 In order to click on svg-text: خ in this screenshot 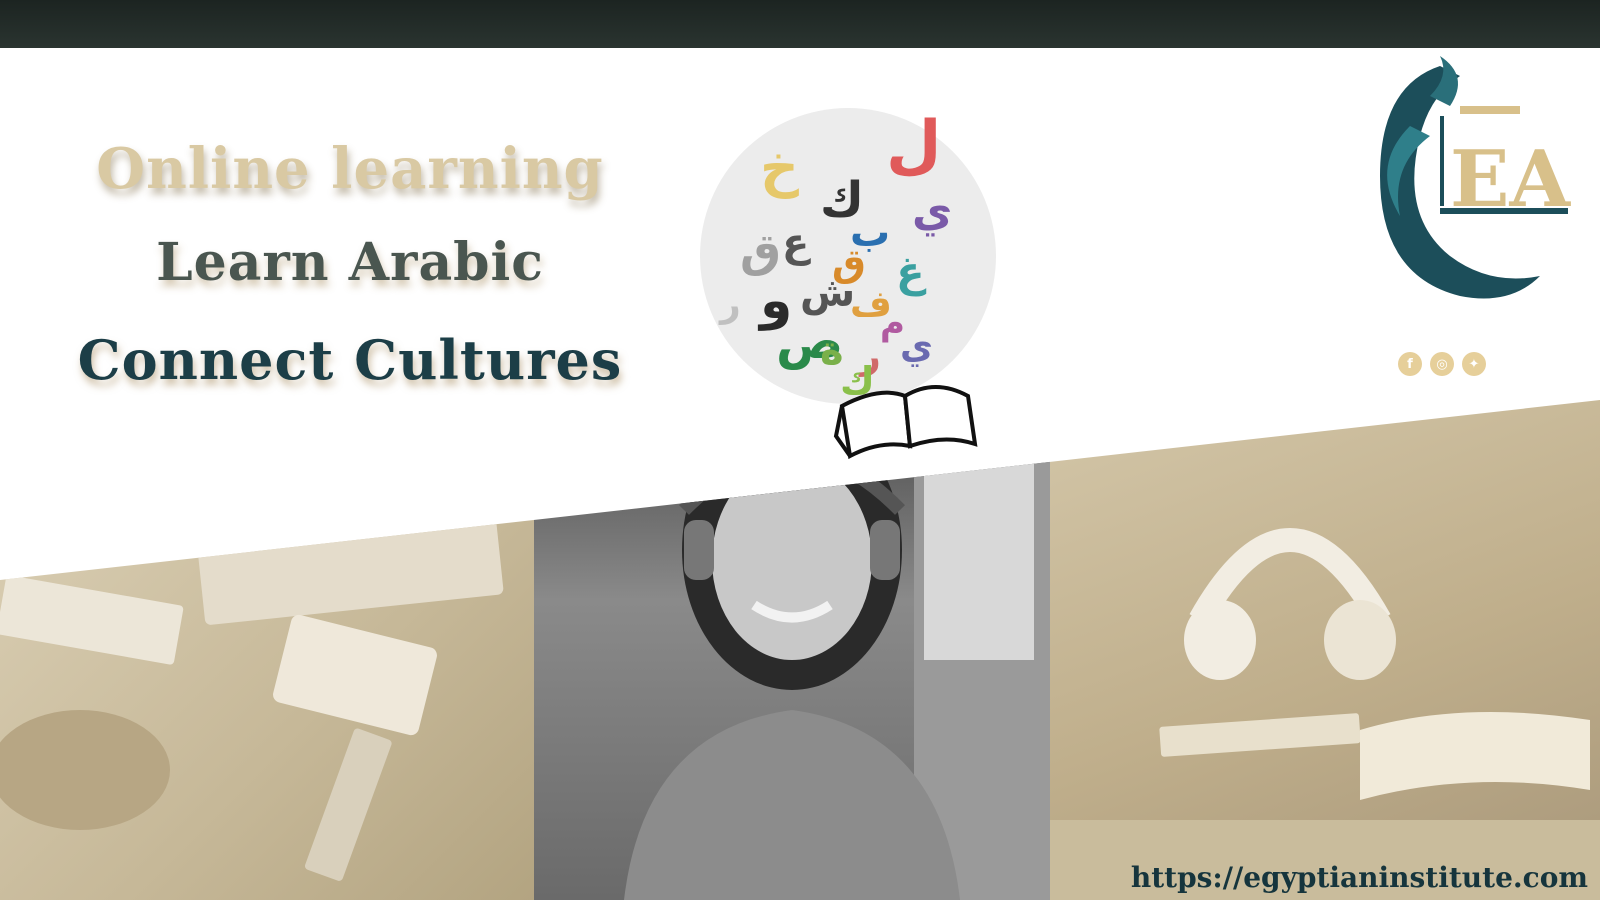, I will do `click(779, 167)`.